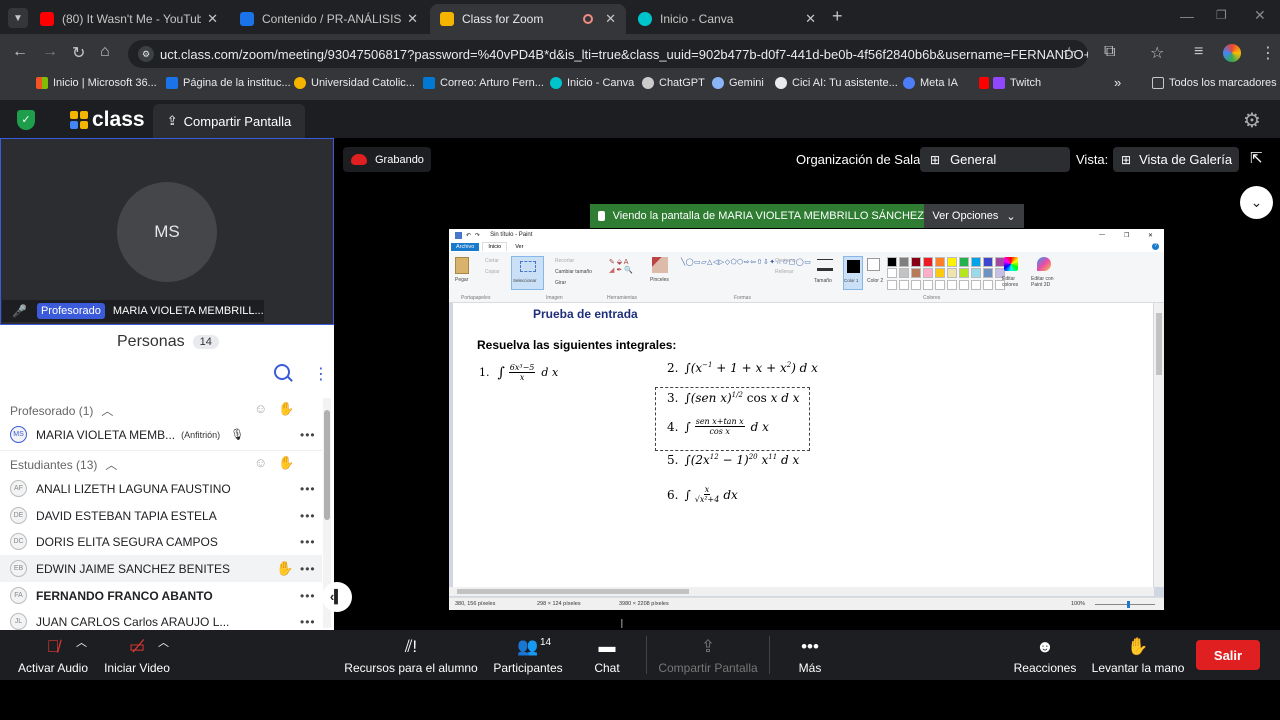 This screenshot has width=1280, height=720. I want to click on menu-archivo: Archivo, so click(465, 246).